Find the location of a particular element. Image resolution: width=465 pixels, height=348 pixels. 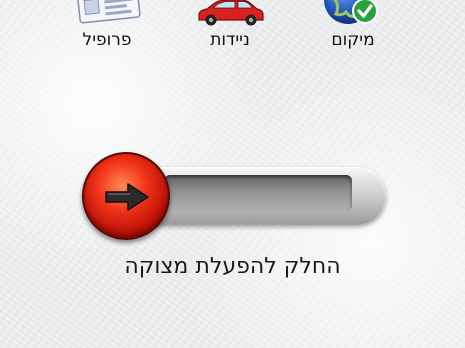

nav-item-mobility: ניידות is located at coordinates (230, 29).